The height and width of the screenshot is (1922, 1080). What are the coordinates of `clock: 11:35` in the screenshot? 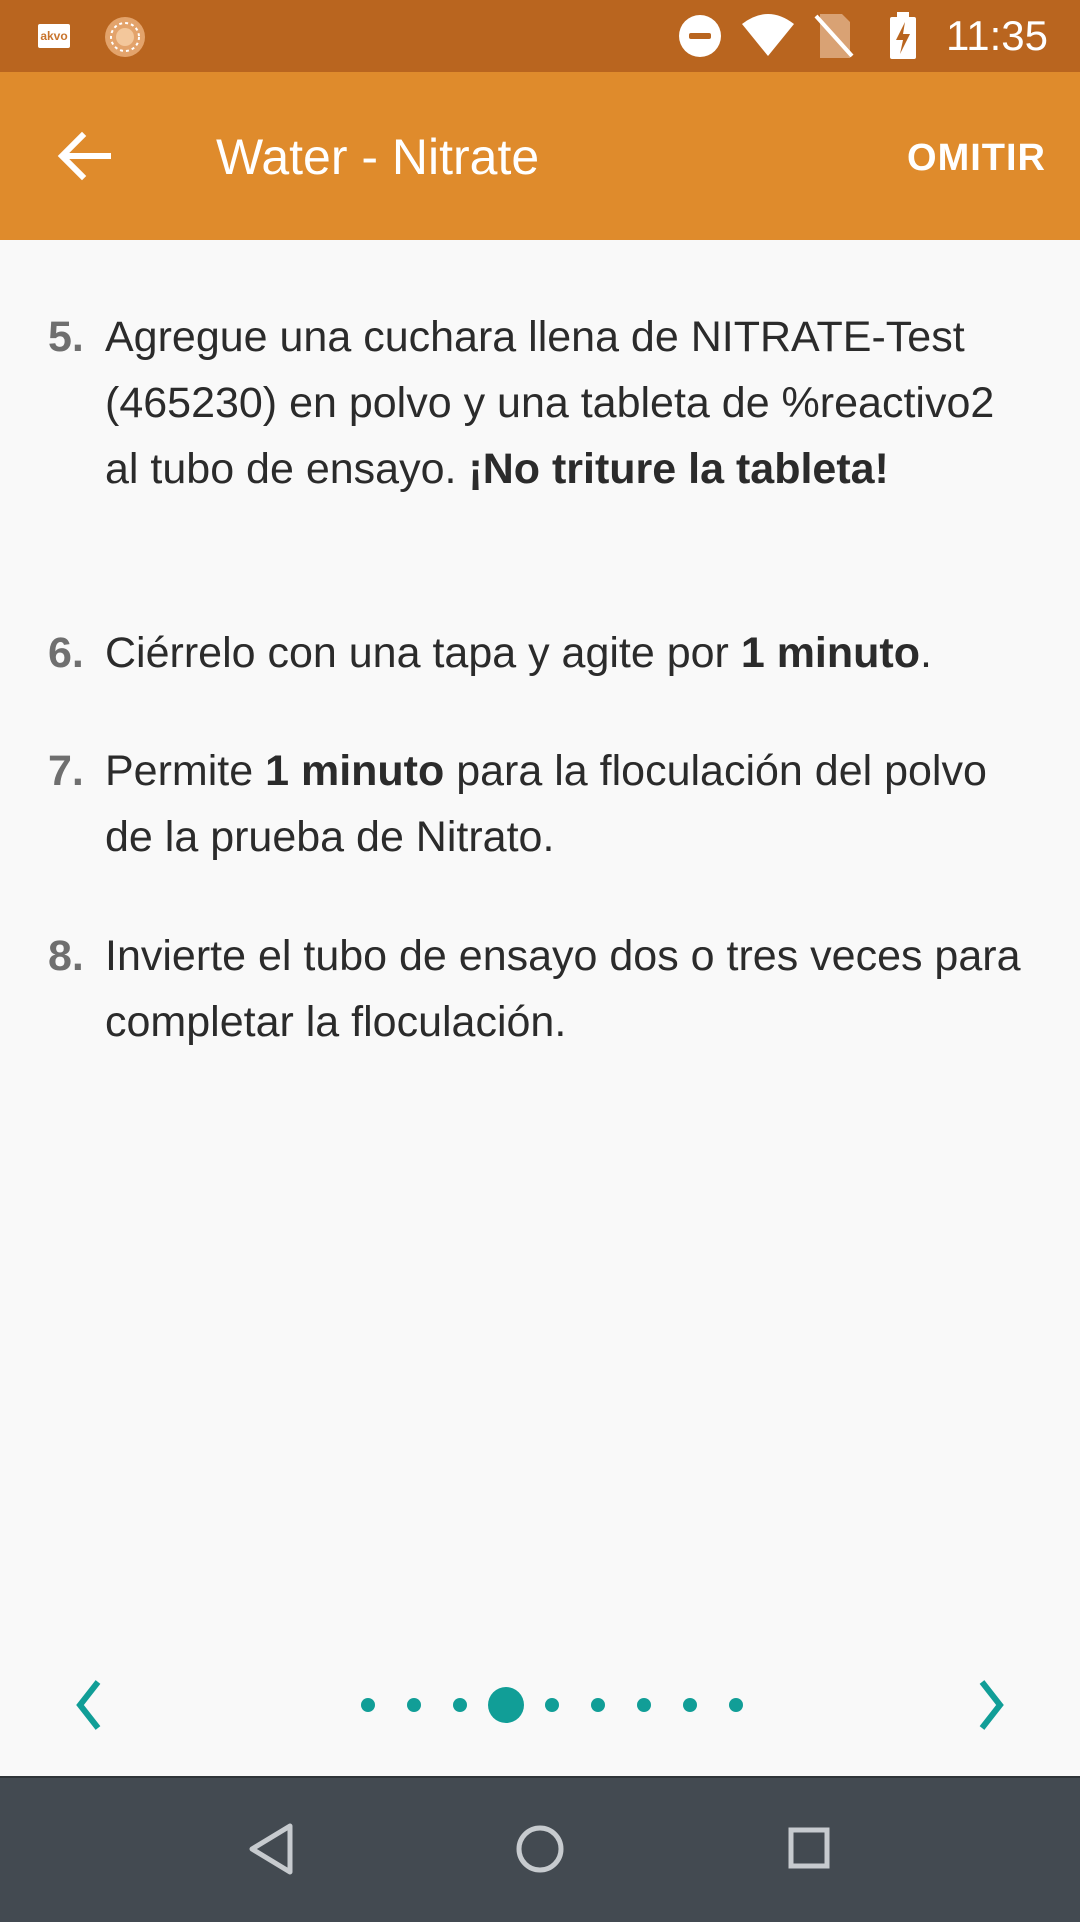 It's located at (997, 35).